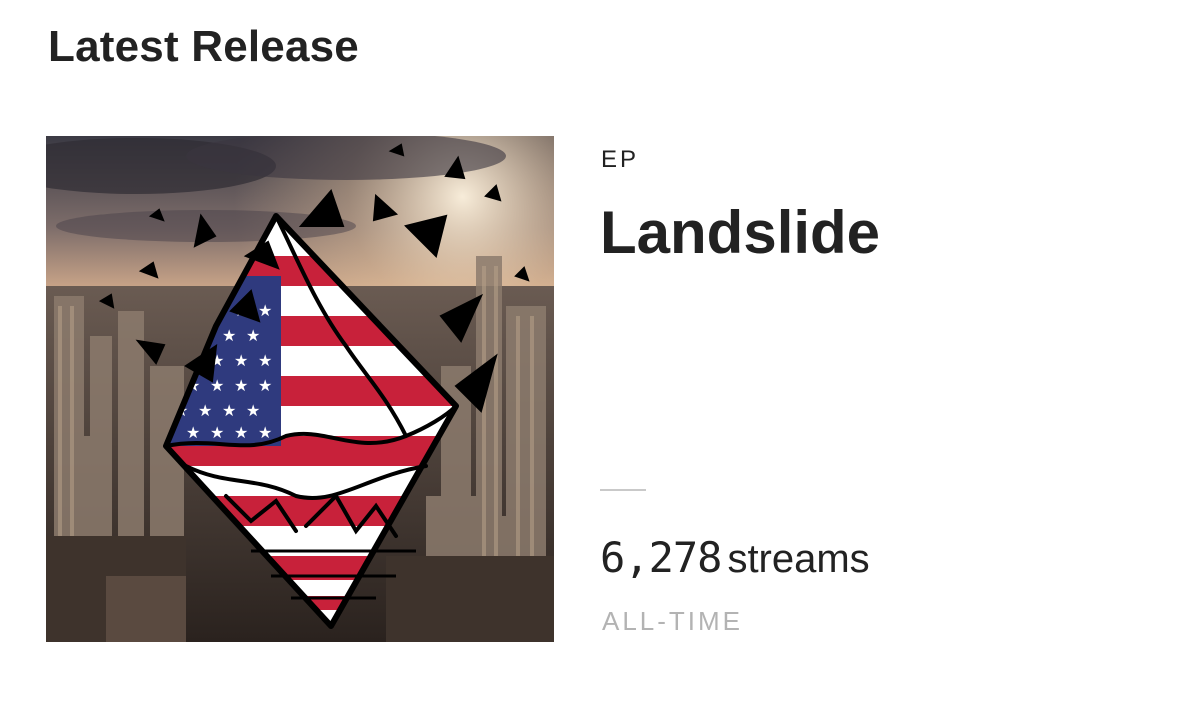 This screenshot has height=722, width=1200. Describe the element at coordinates (740, 232) in the screenshot. I see `release-title: Landslide` at that location.